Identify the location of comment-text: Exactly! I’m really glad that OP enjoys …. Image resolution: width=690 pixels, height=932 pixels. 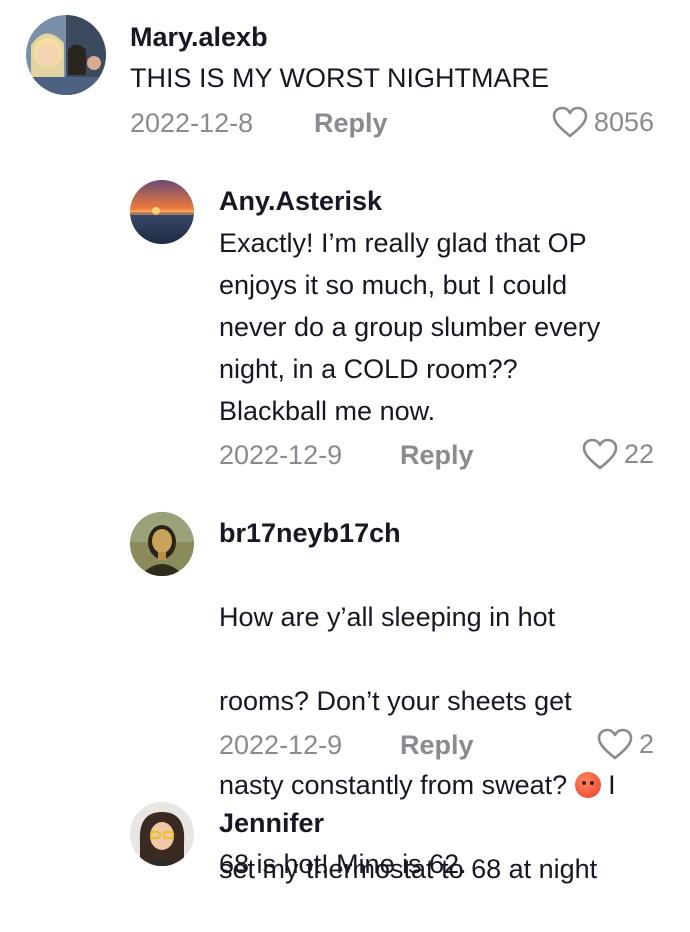
(410, 327).